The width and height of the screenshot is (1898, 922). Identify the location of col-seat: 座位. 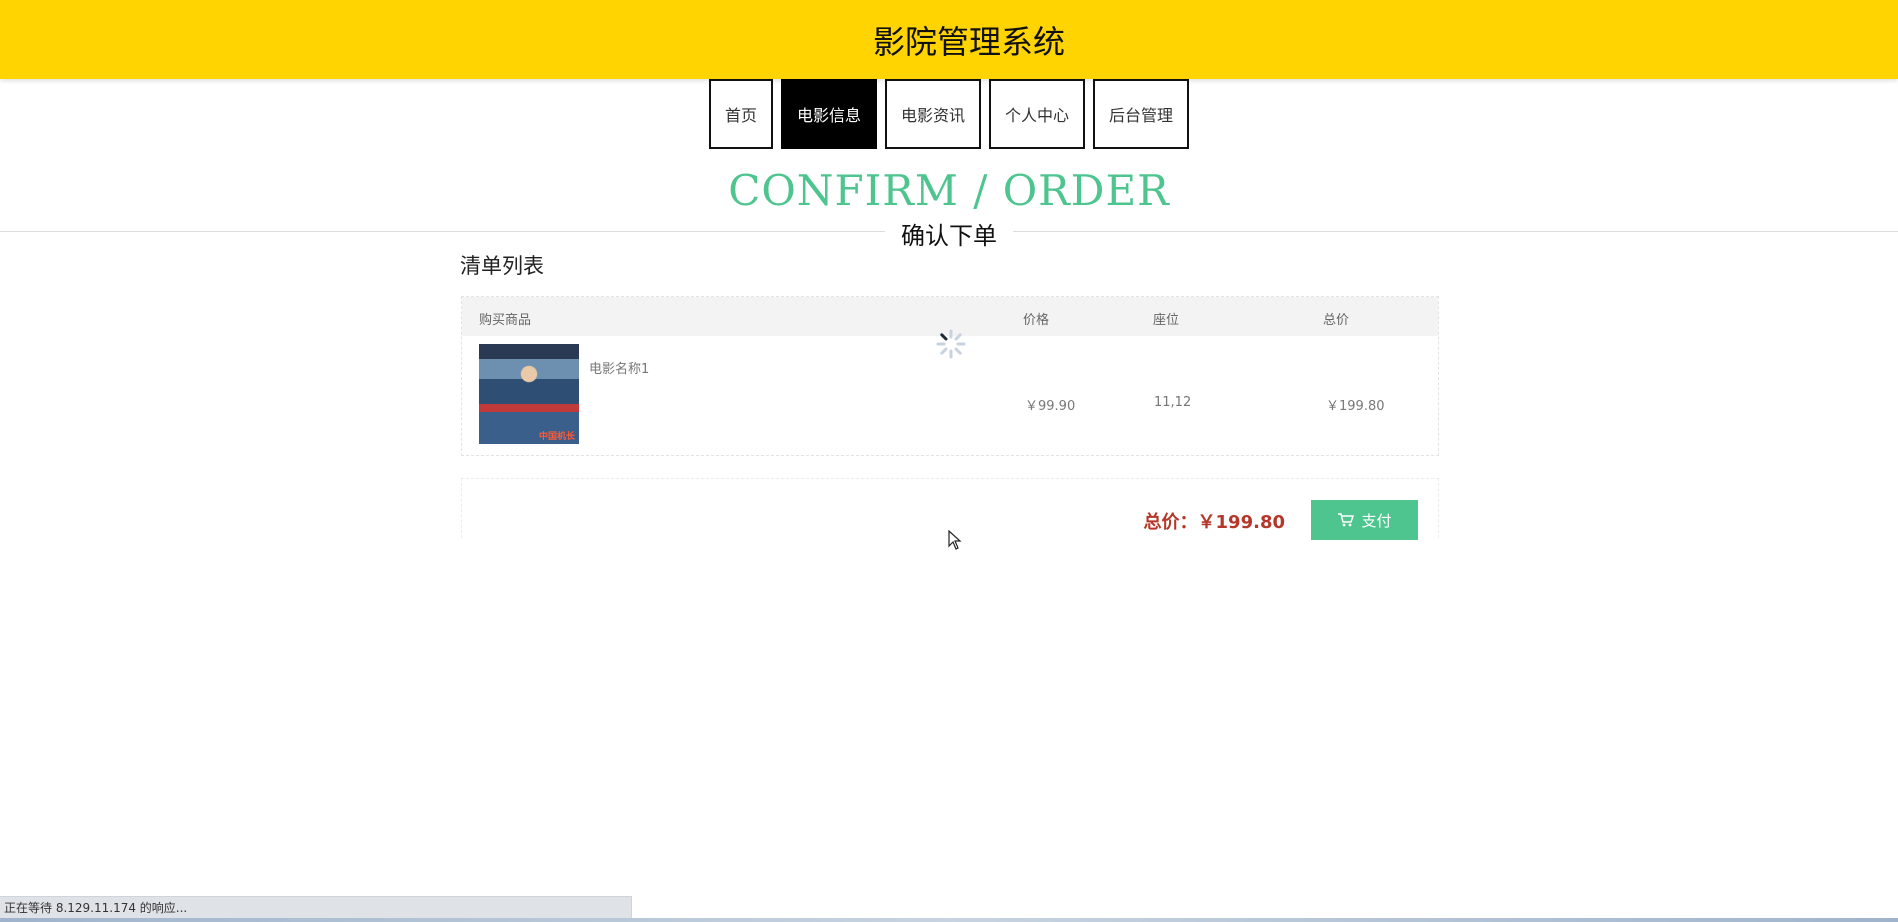
(1166, 320).